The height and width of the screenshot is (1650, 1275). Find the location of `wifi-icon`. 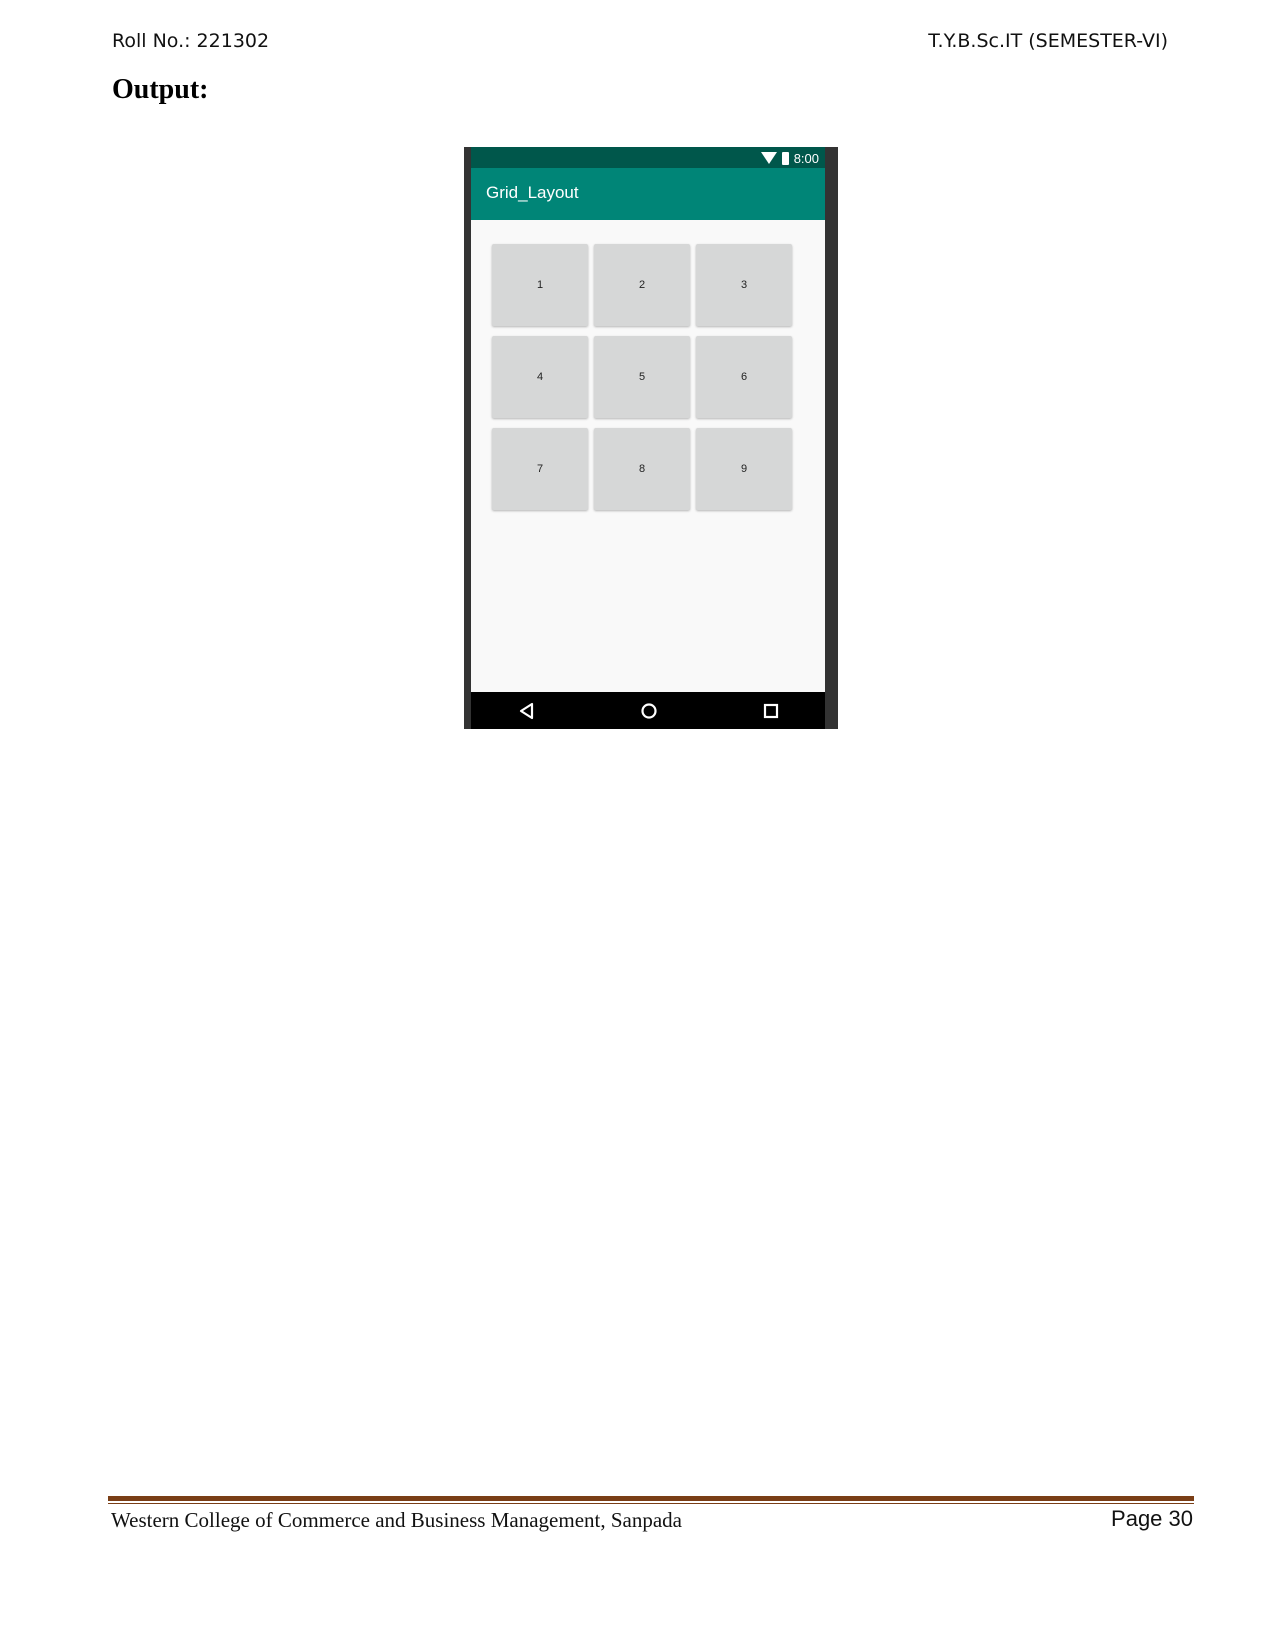

wifi-icon is located at coordinates (768, 158).